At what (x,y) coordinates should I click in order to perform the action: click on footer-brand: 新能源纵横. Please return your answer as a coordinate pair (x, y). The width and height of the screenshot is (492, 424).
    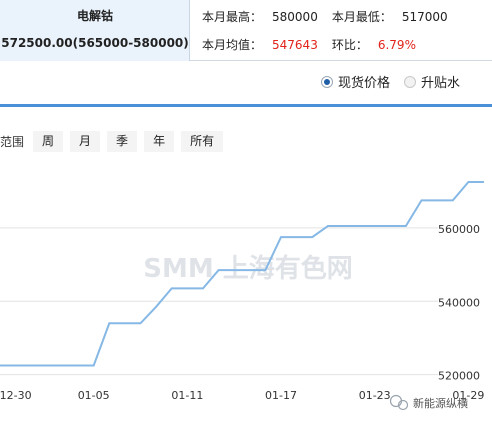
    Looking at the image, I should click on (428, 402).